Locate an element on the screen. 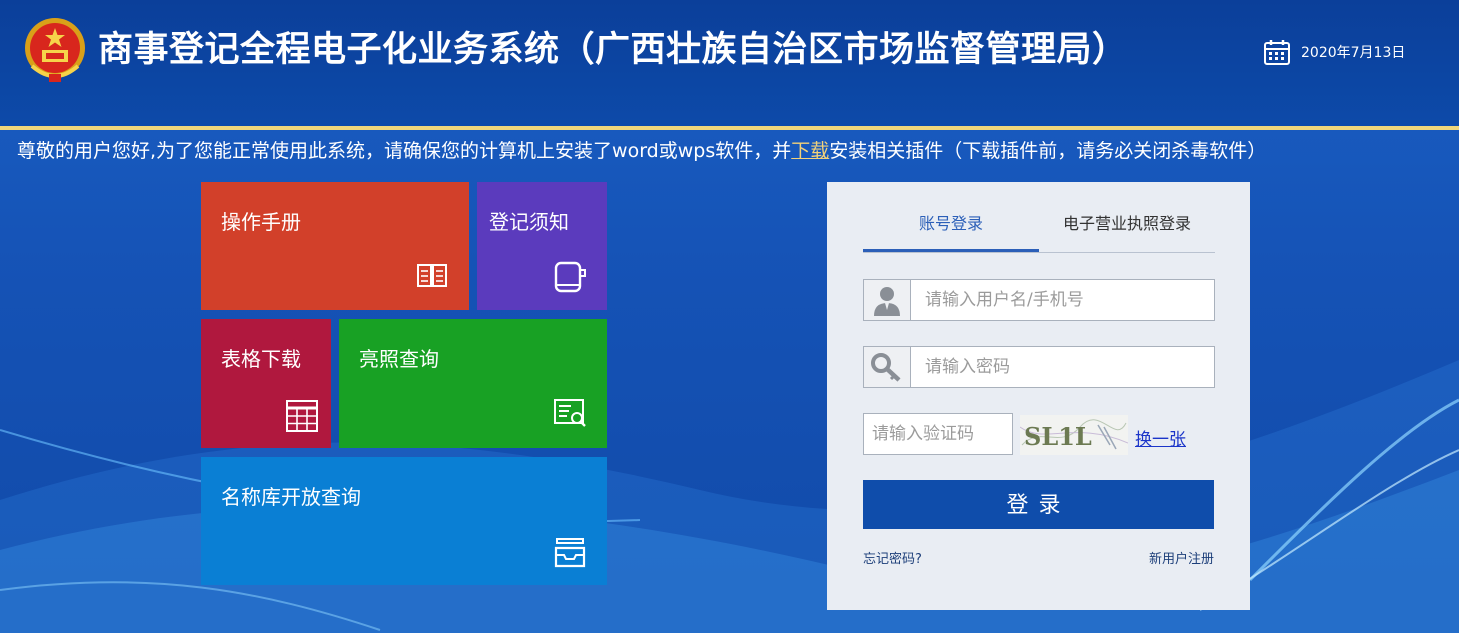 This screenshot has height=633, width=1459. grid-table-icon is located at coordinates (302, 416).